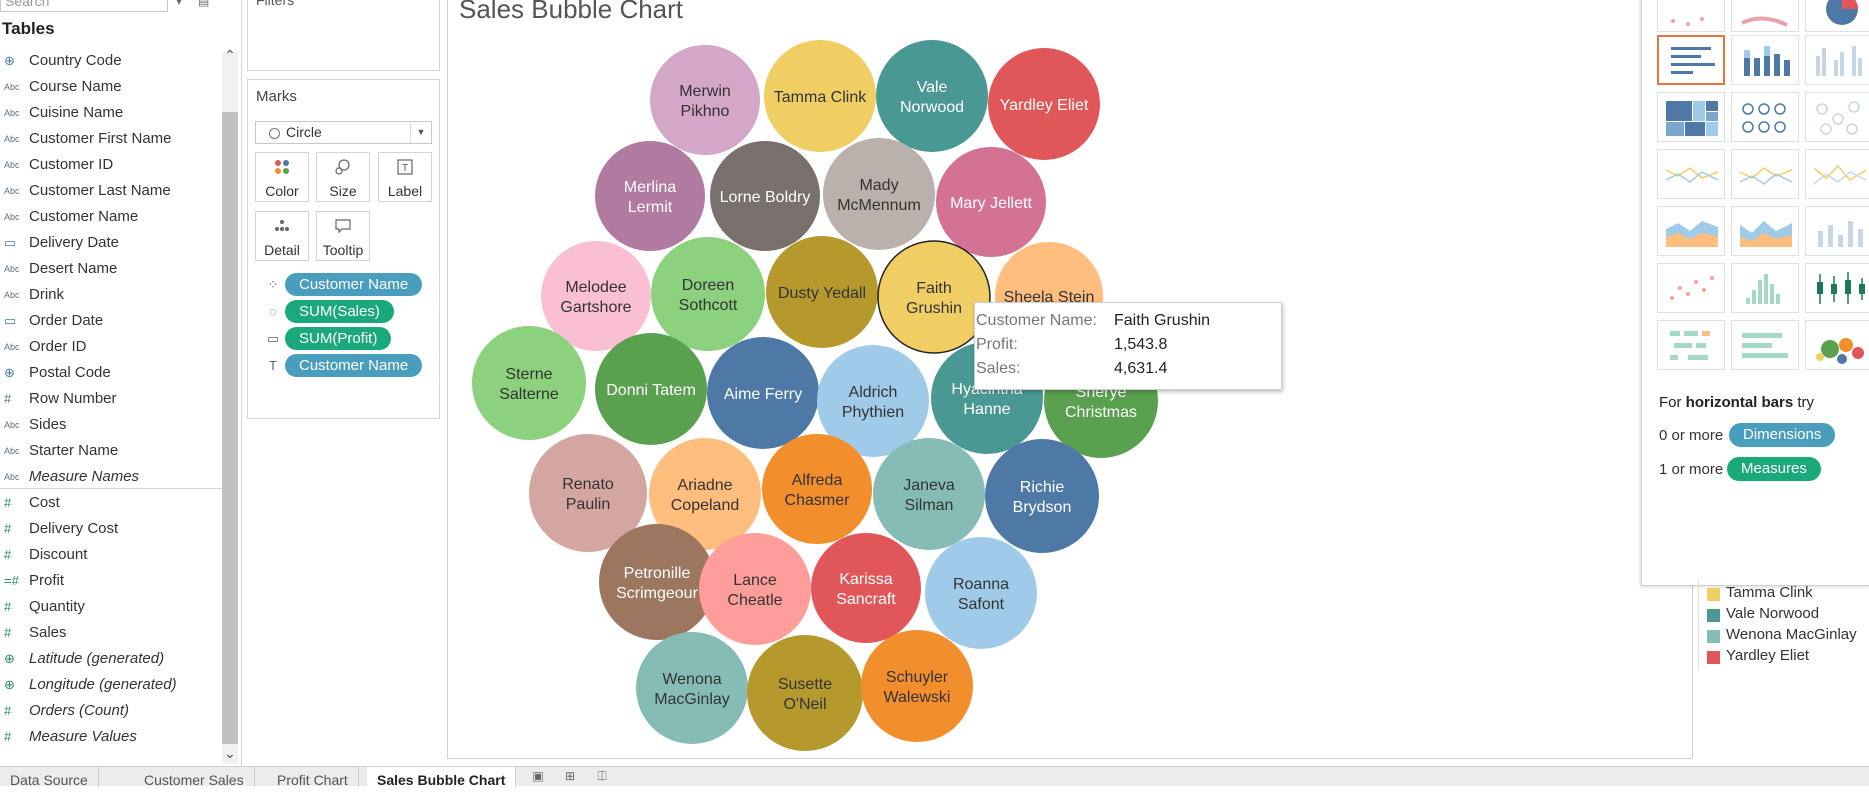  What do you see at coordinates (1837, 345) in the screenshot?
I see `thumb-packed-bubbles` at bounding box center [1837, 345].